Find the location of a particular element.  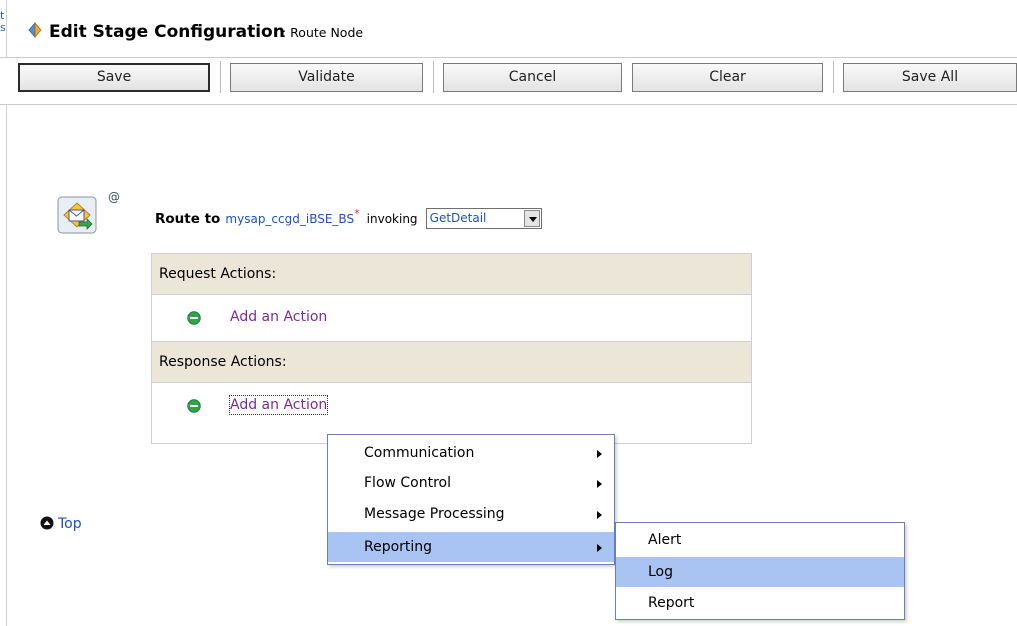

top-link: Top is located at coordinates (61, 522).